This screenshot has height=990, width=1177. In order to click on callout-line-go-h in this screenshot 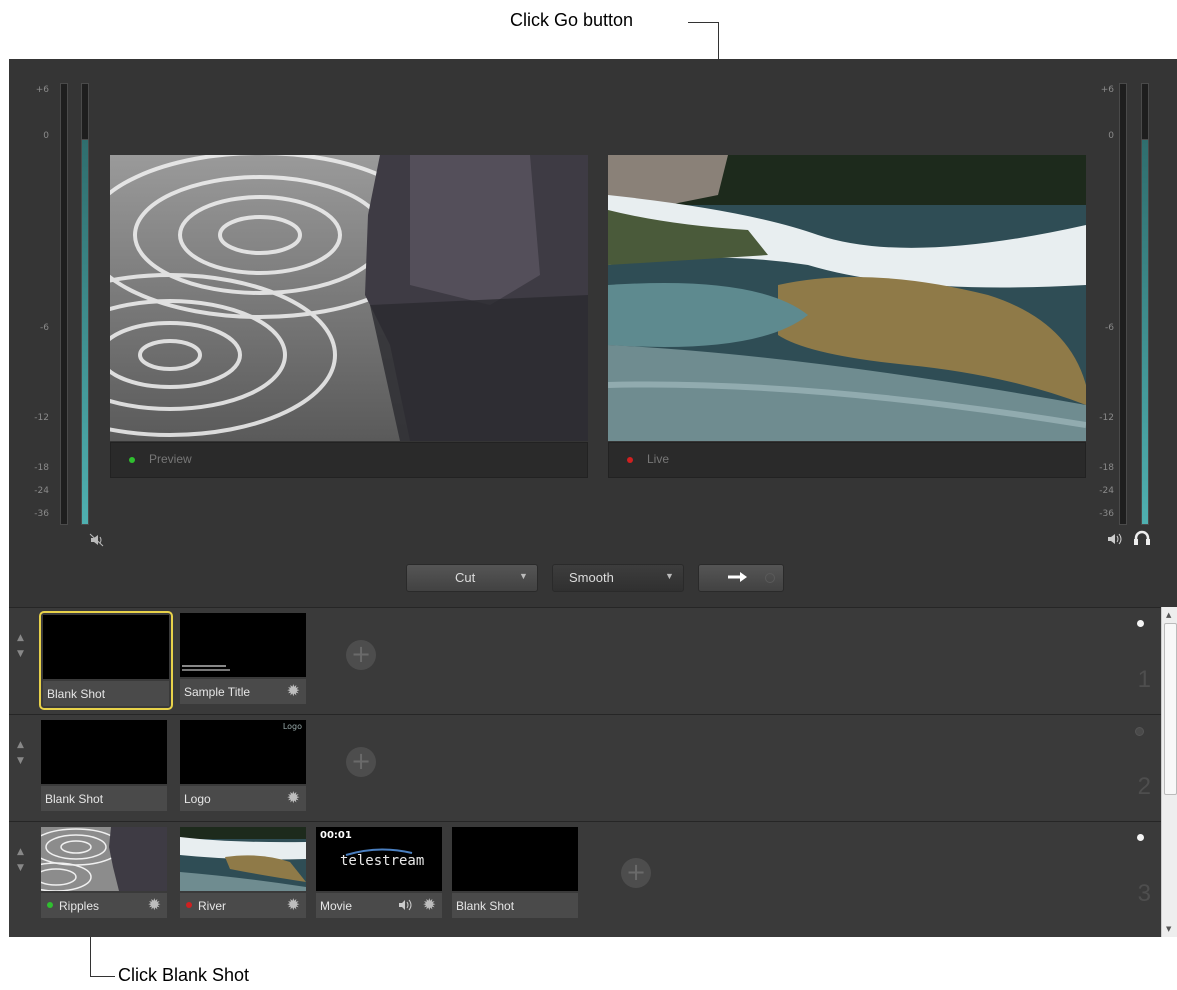, I will do `click(703, 22)`.